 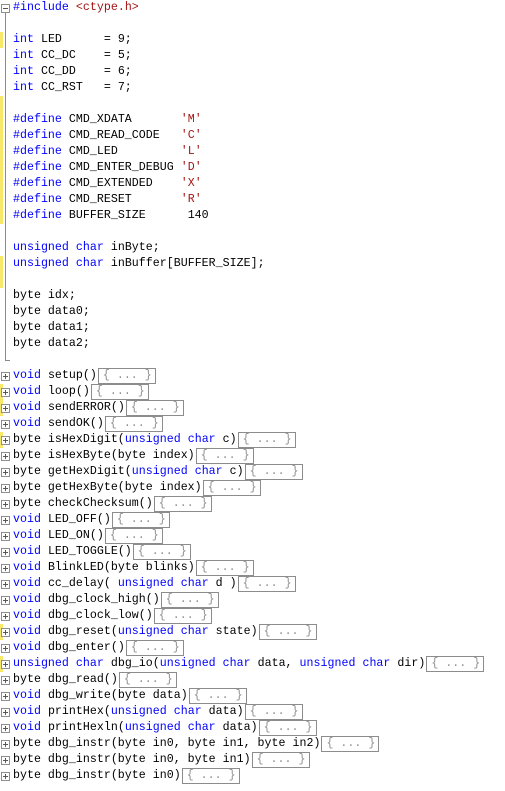 What do you see at coordinates (252, 88) in the screenshot?
I see `code-line: int CC_RST = 7;` at bounding box center [252, 88].